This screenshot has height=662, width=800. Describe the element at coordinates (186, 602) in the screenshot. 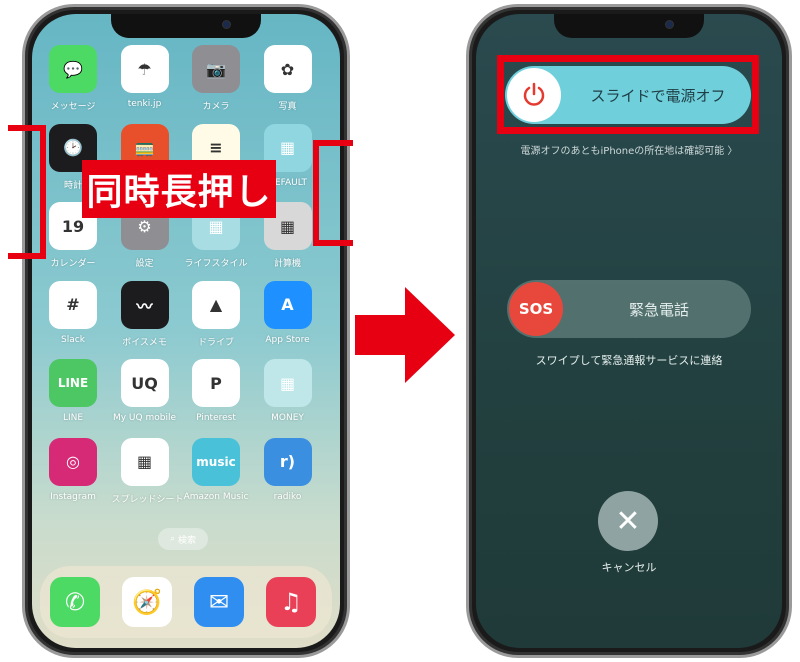

I see `dock: ✆ 🧭 ✉ ♫` at that location.